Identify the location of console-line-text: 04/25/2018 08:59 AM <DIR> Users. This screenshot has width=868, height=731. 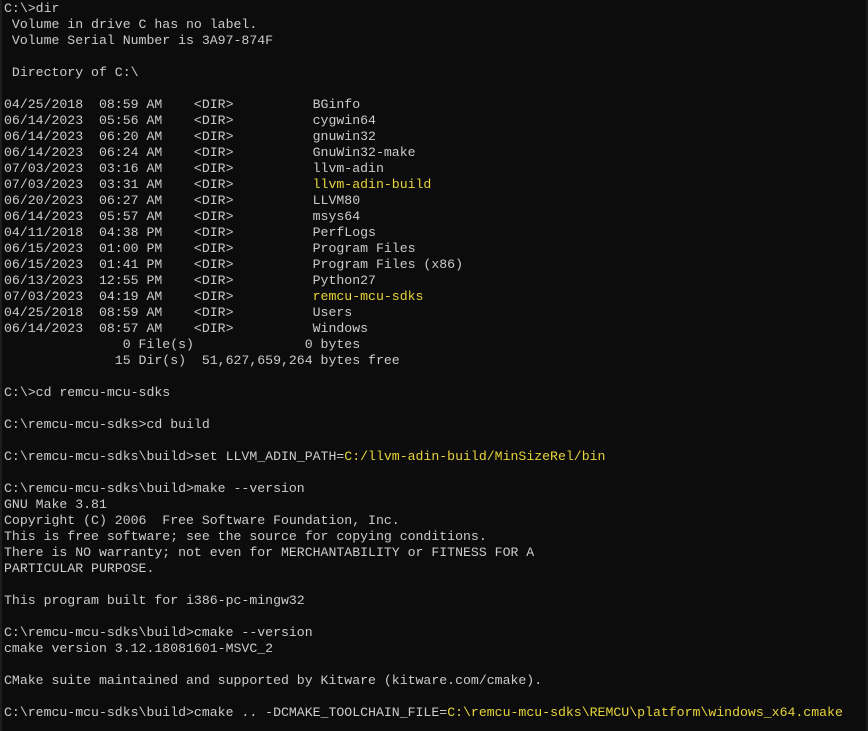
(178, 312).